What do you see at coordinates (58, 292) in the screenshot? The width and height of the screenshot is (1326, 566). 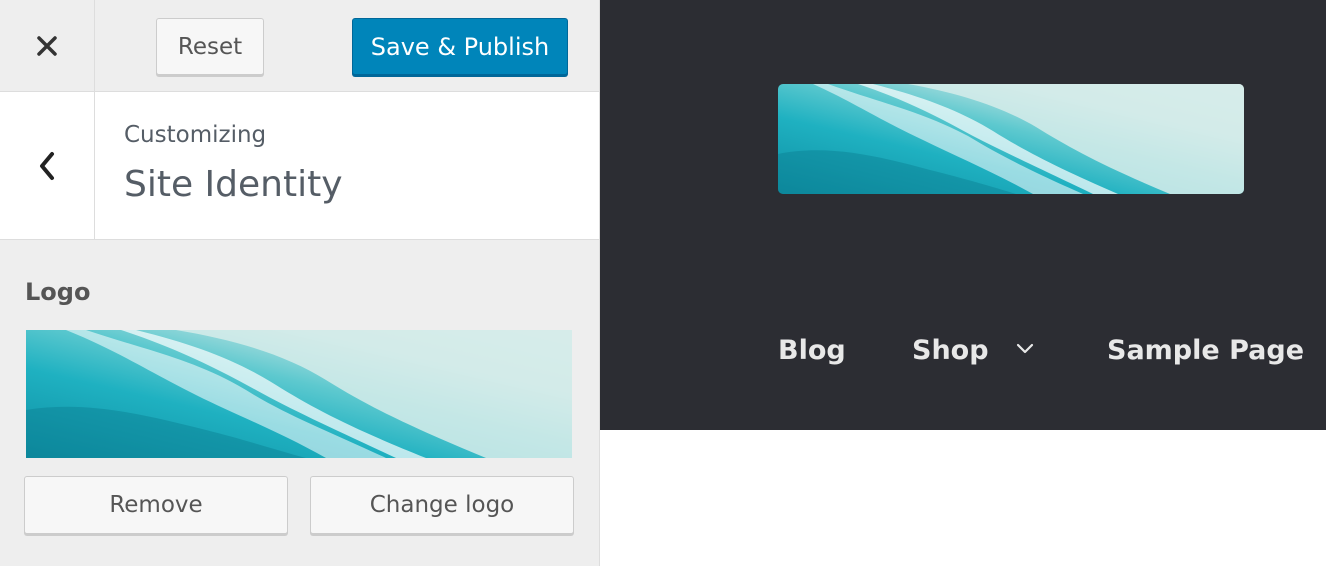 I see `logo-control-label: Logo` at bounding box center [58, 292].